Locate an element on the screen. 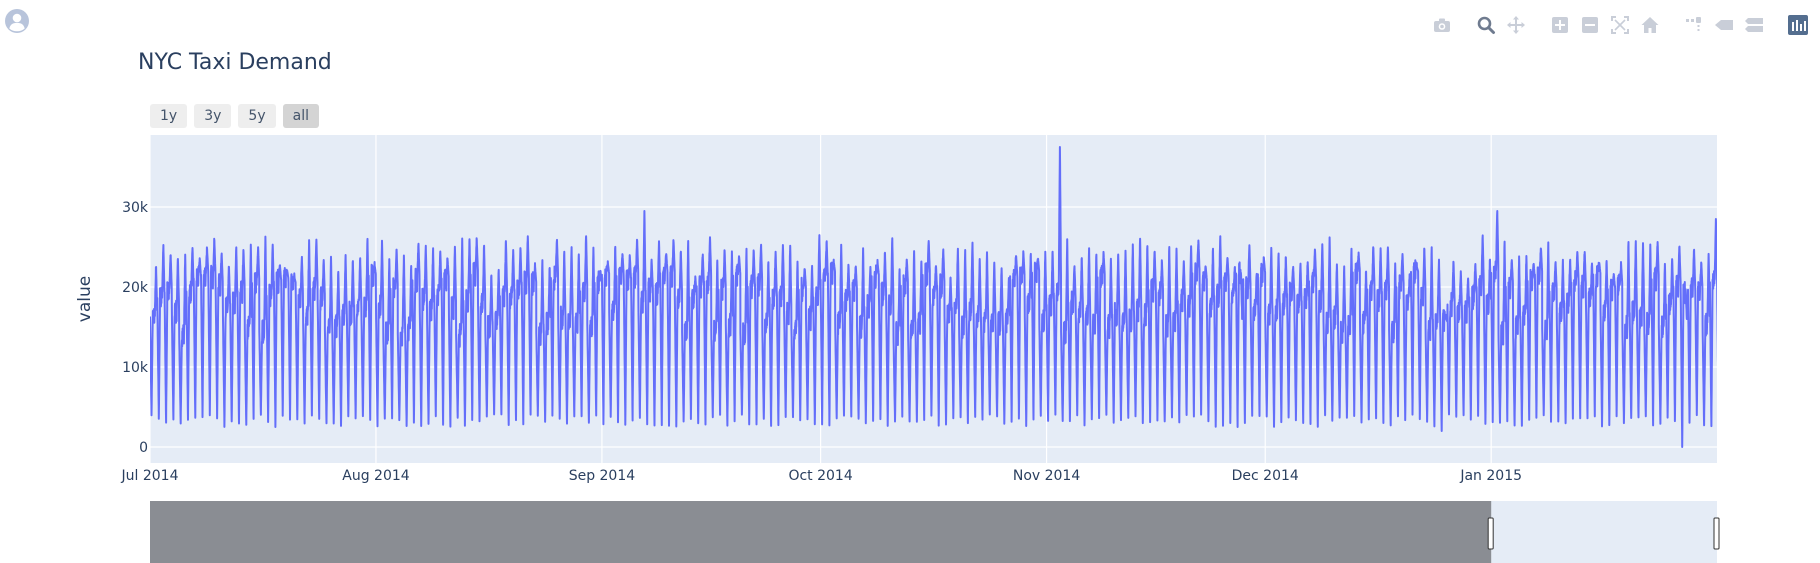 The height and width of the screenshot is (563, 1820). x-tick-label: Dec 2014 is located at coordinates (1265, 476).